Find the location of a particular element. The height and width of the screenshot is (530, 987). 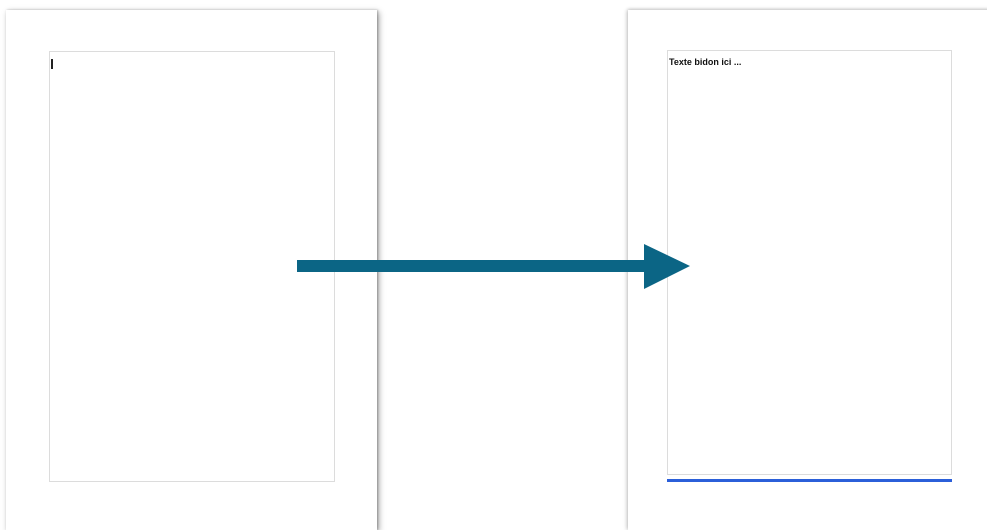

arrow-shaft is located at coordinates (477, 266).